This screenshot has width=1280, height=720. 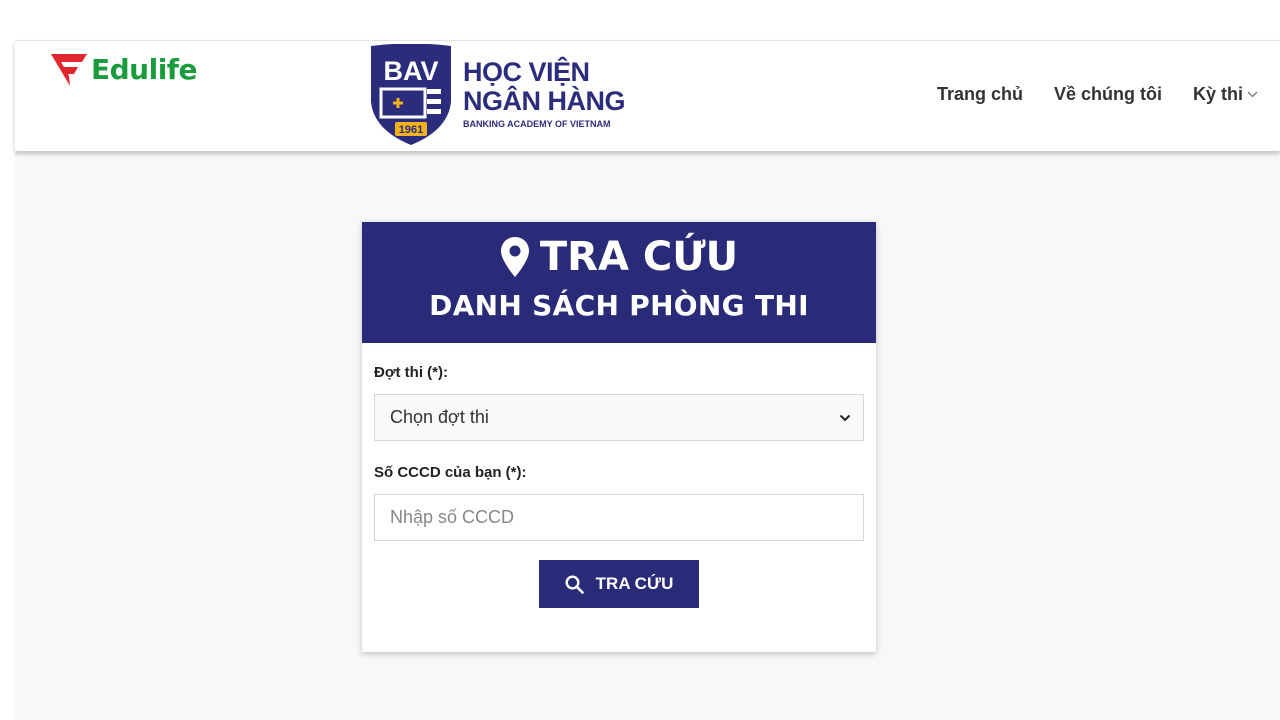 I want to click on id-number-label: Số CCCD của bạn (*):, so click(x=450, y=472).